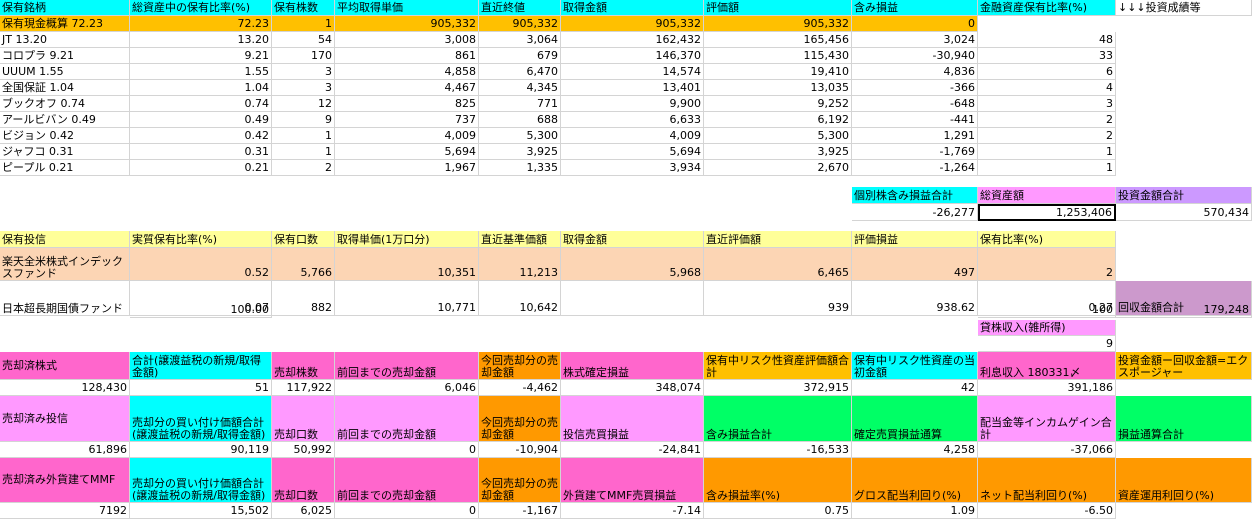 This screenshot has height=519, width=1252. Describe the element at coordinates (303, 450) in the screenshot. I see `sold-fund-value-2: 50,992` at that location.